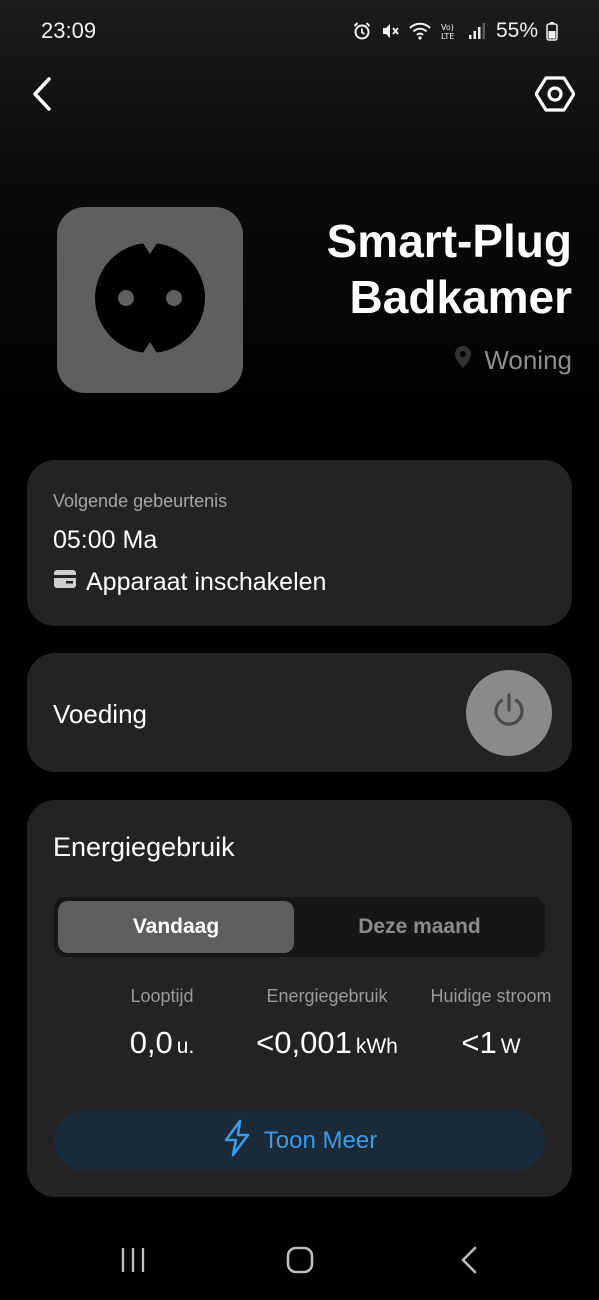  What do you see at coordinates (299, 31) in the screenshot?
I see `status-bar: 23:09 Vo) LTE 55%` at bounding box center [299, 31].